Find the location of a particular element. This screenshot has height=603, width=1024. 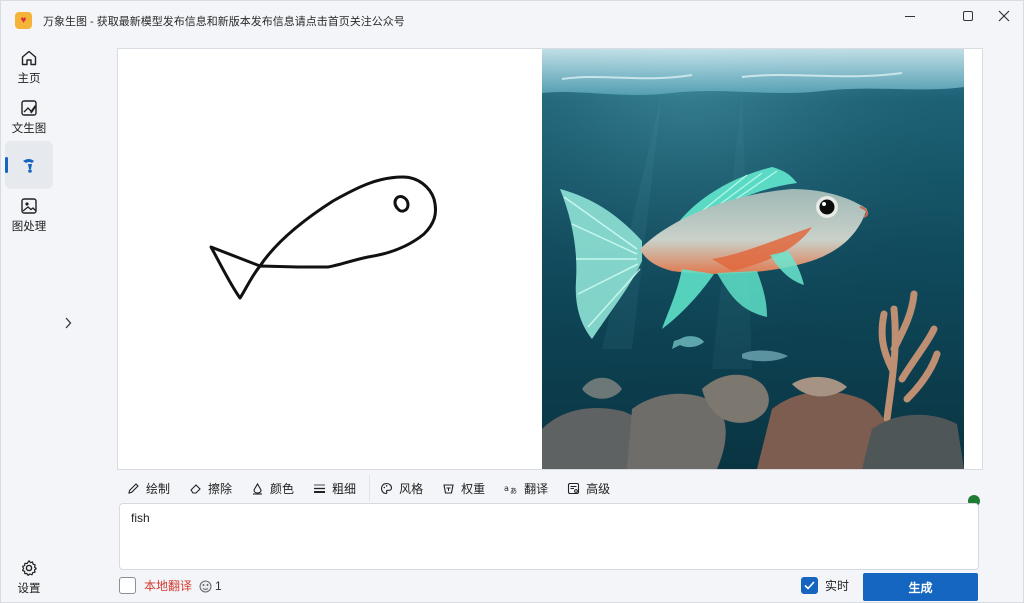

sidebar-item-home: 主页 is located at coordinates (29, 67).